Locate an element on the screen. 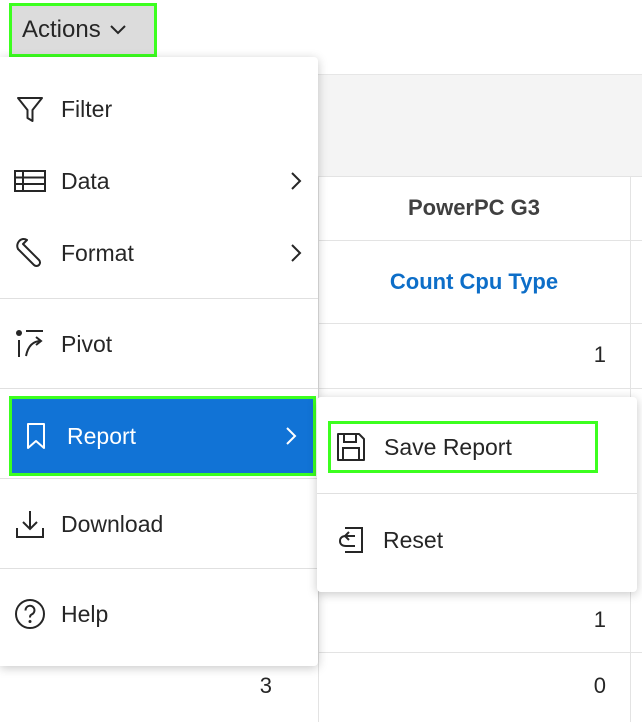 The image size is (642, 722). report-header-strip is located at coordinates (480, 125).